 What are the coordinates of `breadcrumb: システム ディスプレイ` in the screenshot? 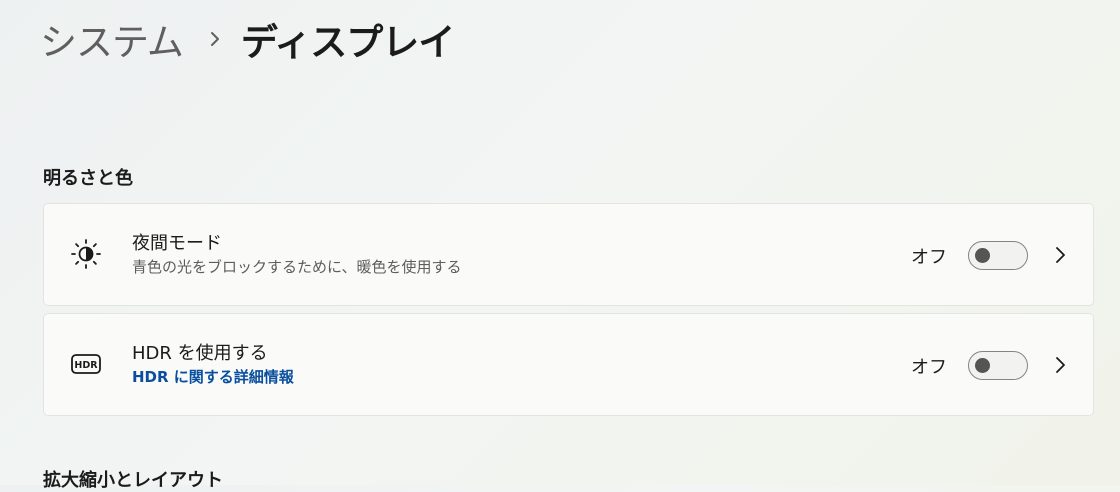 It's located at (247, 39).